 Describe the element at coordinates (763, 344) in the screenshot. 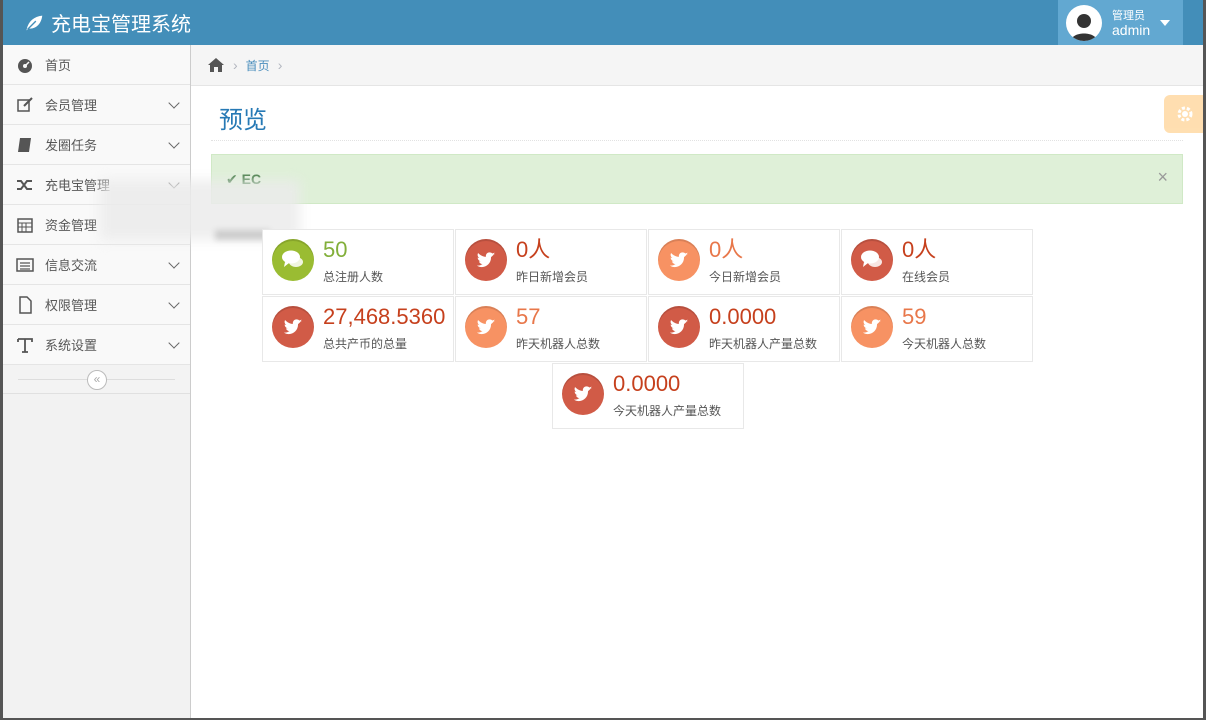

I see `stat-label: 昨天机器人产量总数` at that location.